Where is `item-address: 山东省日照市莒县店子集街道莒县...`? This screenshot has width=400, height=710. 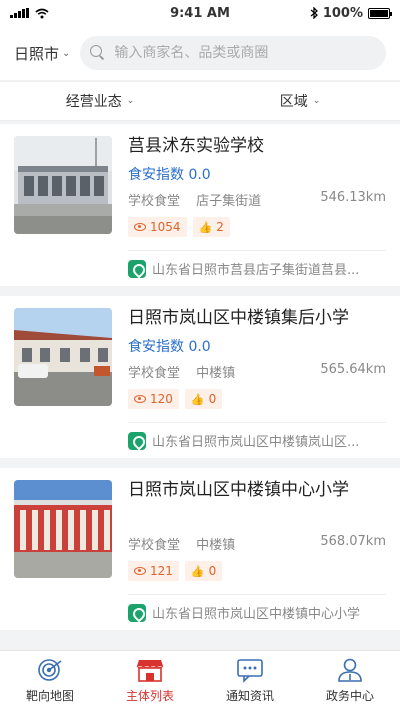 item-address: 山东省日照市莒县店子集街道莒县... is located at coordinates (257, 264).